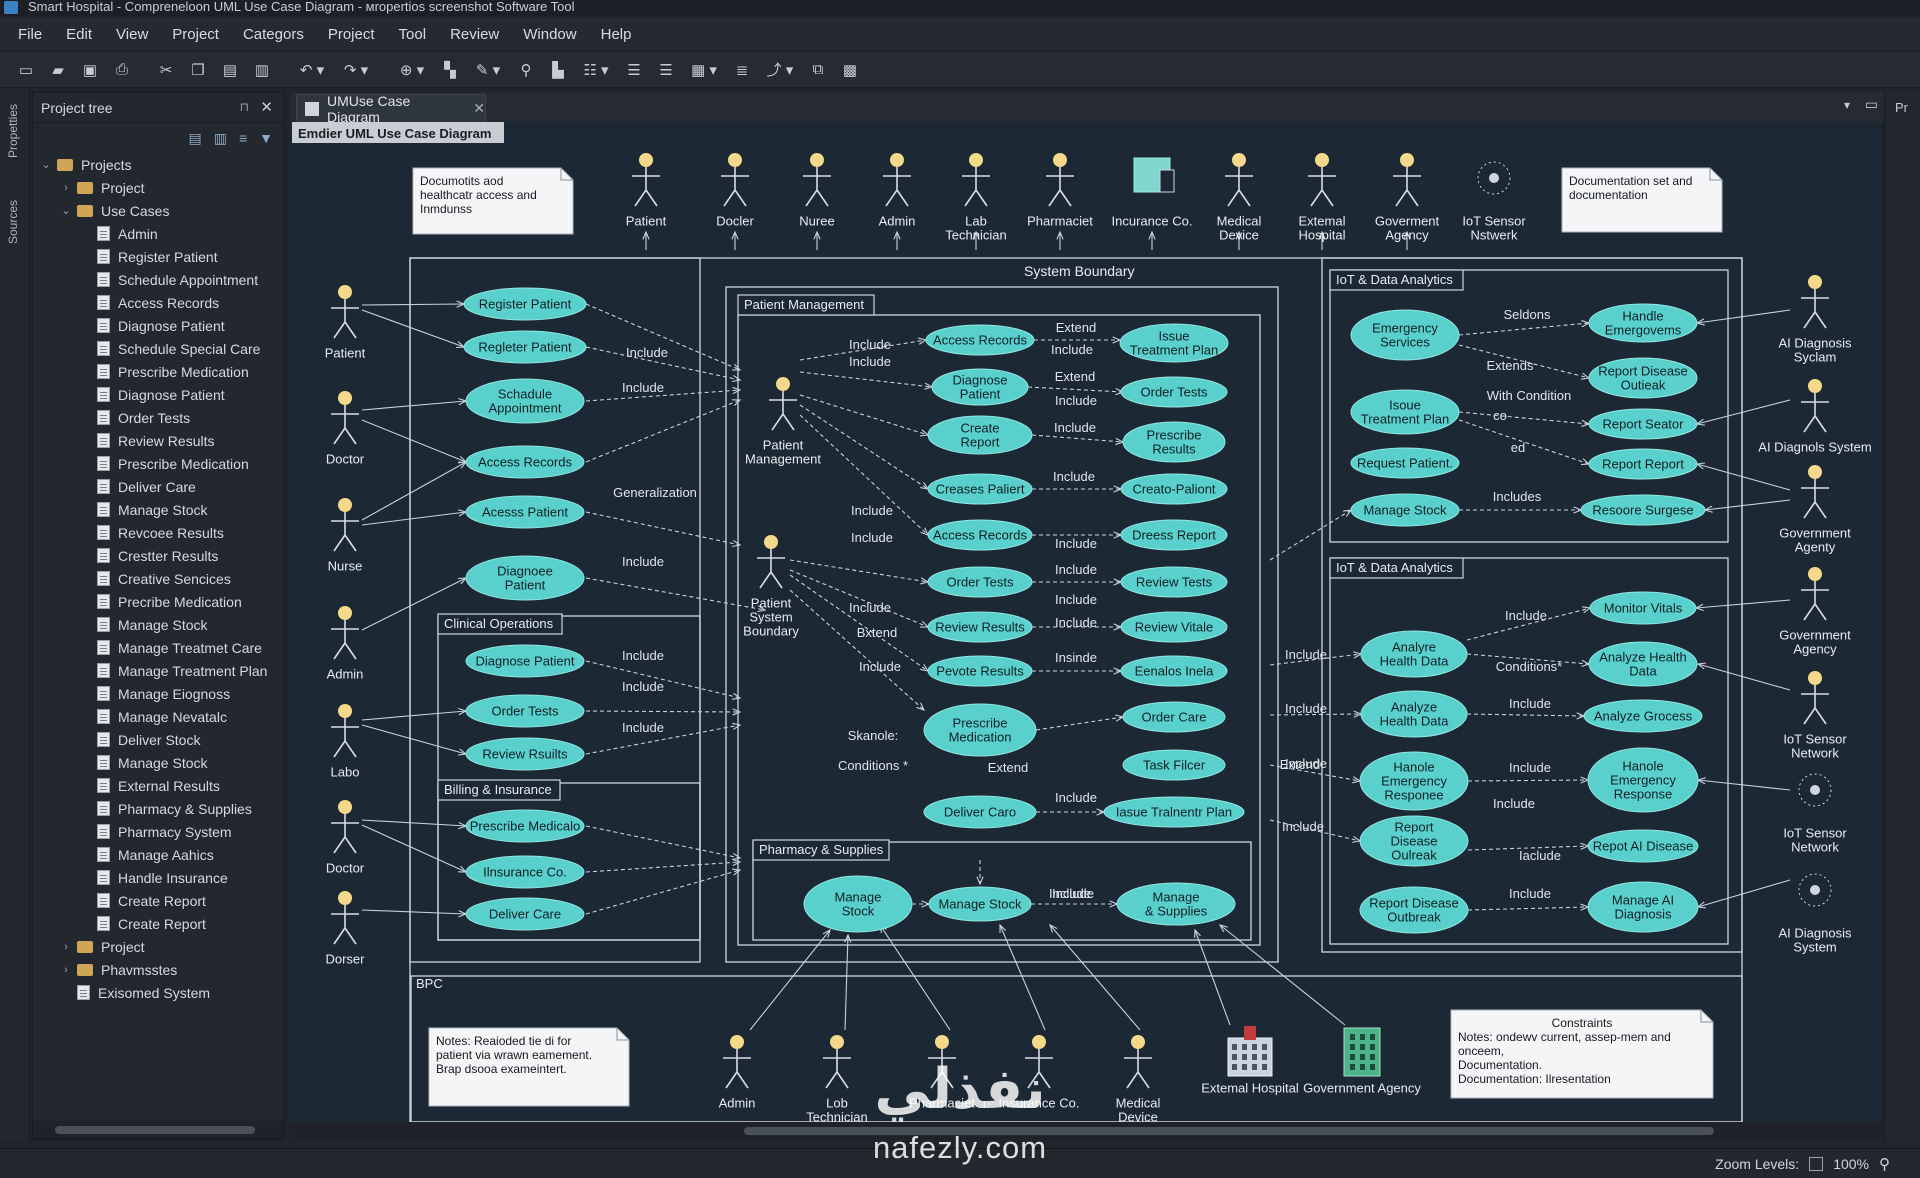  I want to click on indent-icon: ☰, so click(634, 70).